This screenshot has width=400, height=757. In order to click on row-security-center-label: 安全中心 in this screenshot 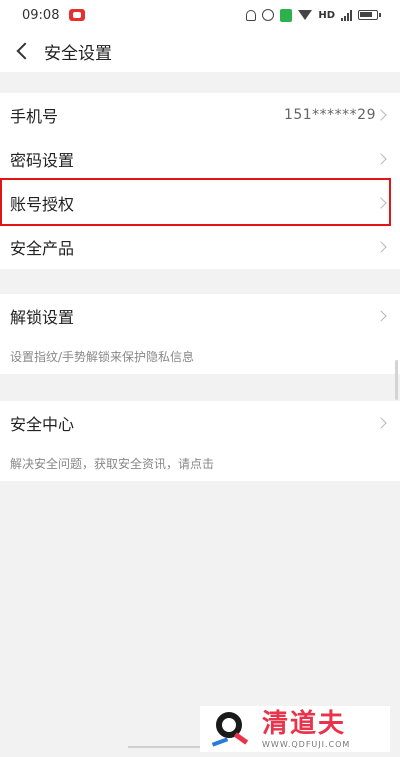, I will do `click(42, 424)`.